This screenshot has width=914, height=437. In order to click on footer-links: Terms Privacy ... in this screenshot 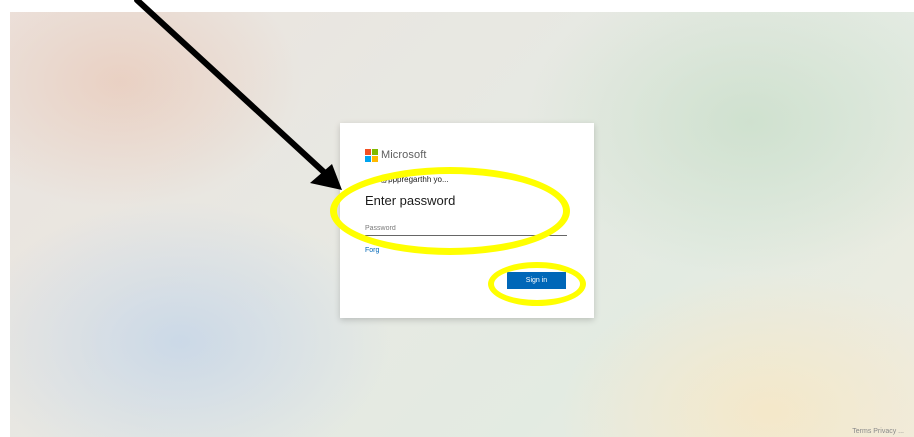, I will do `click(878, 431)`.